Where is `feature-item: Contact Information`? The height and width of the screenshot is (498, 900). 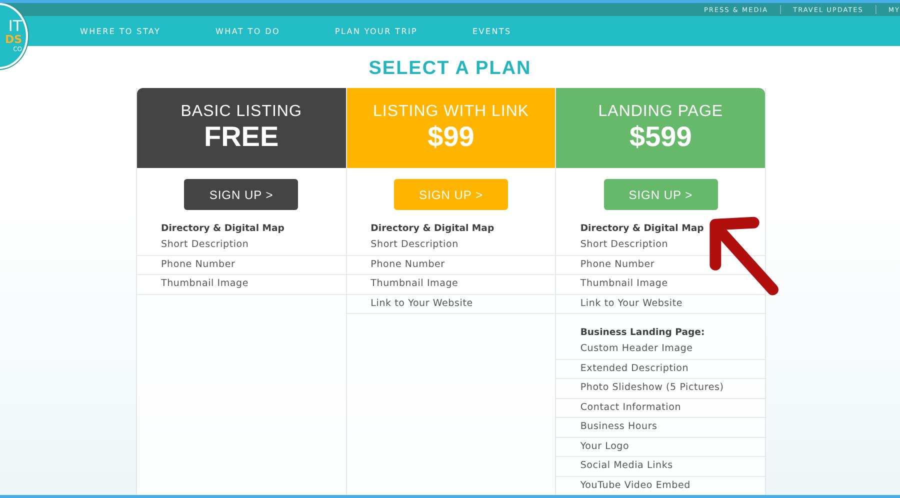
feature-item: Contact Information is located at coordinates (661, 408).